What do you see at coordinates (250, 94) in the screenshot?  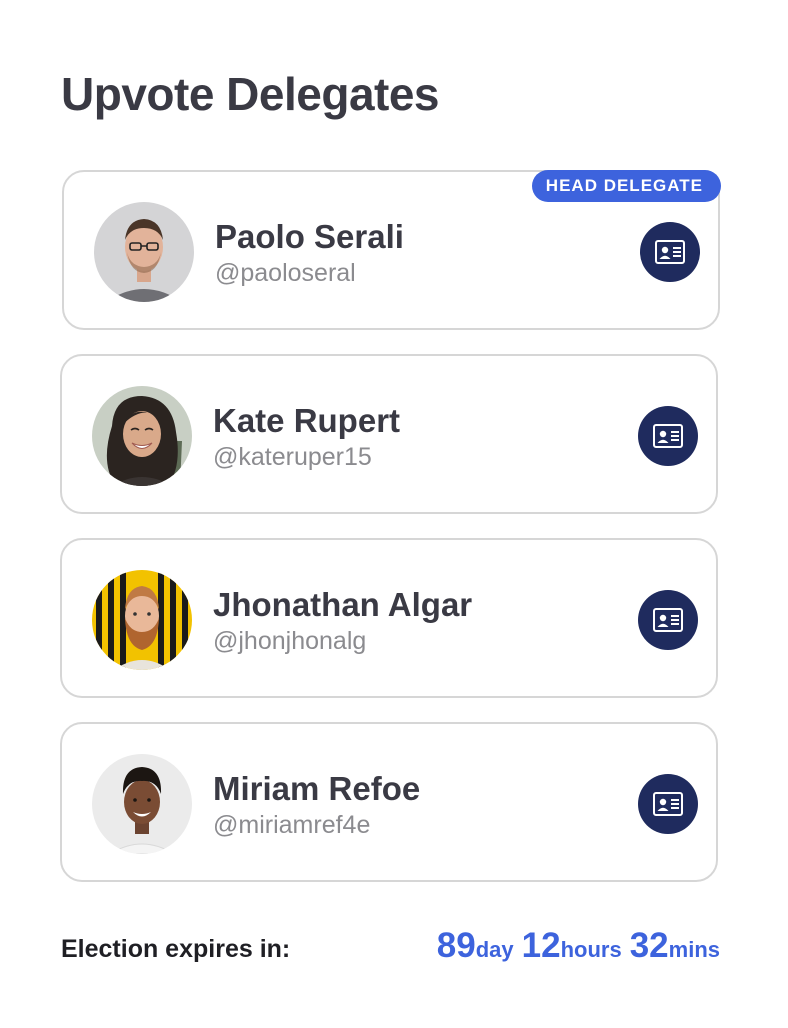 I see `page-title: Upvote Delegates` at bounding box center [250, 94].